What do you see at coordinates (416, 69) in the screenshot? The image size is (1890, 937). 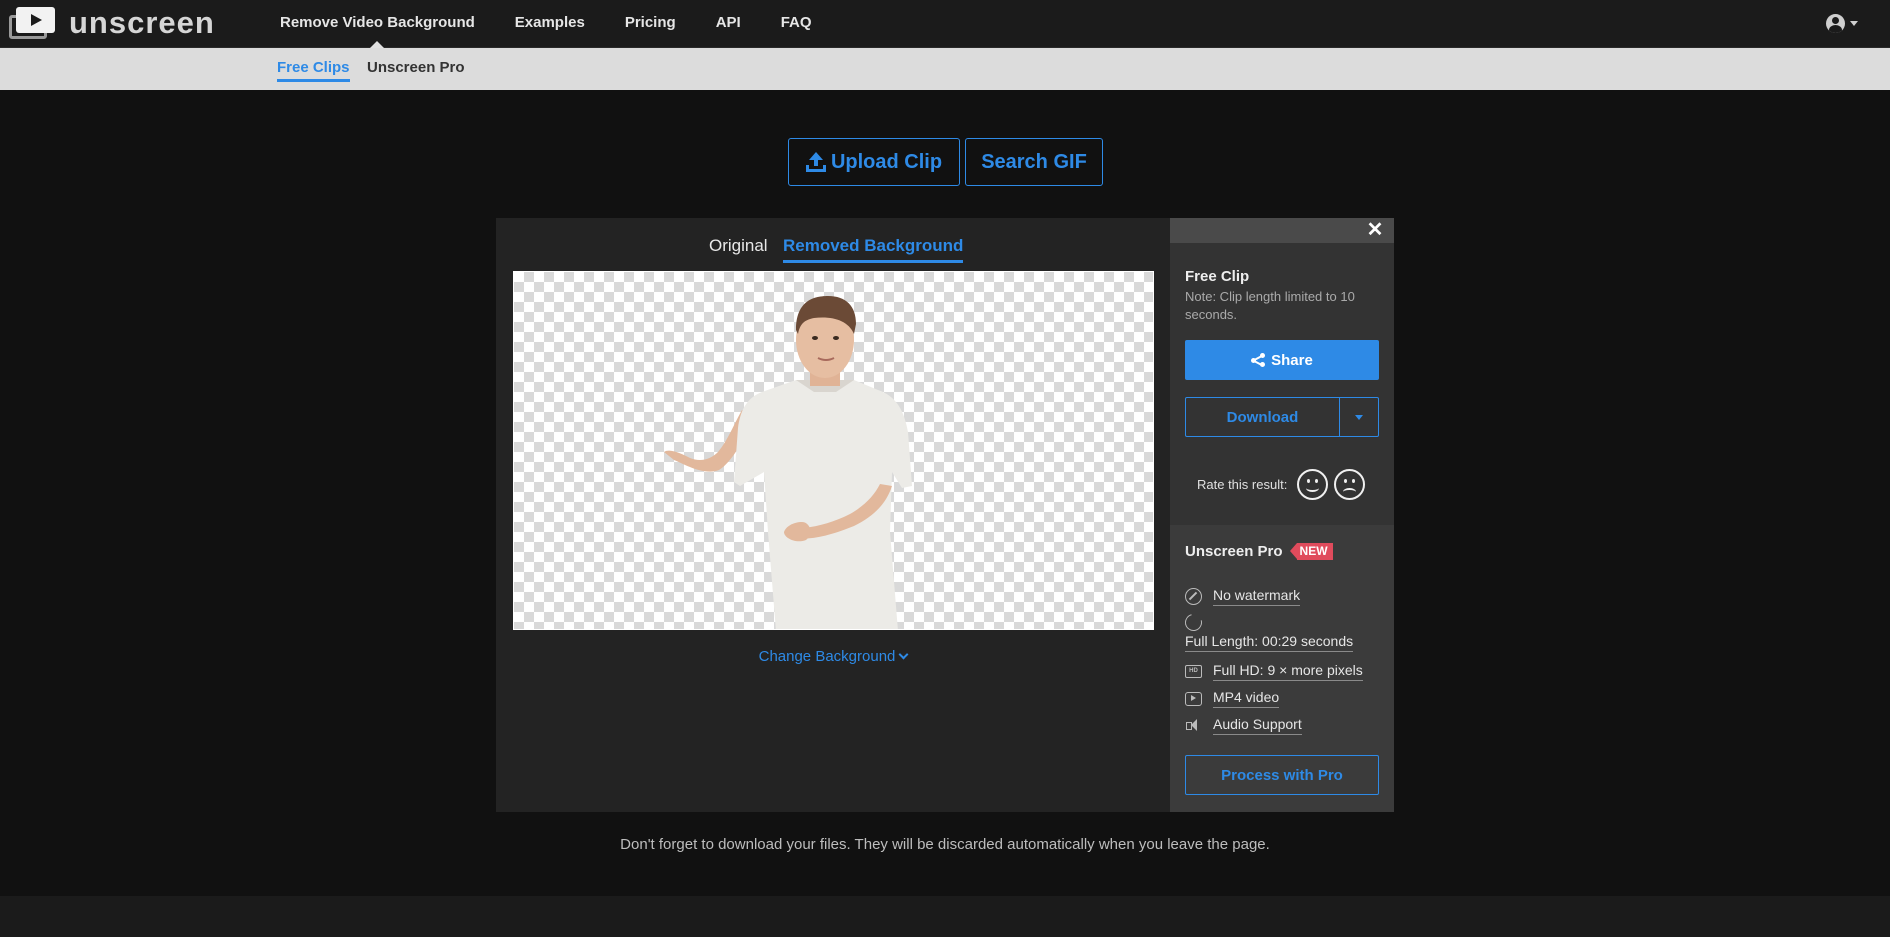 I see `subtab-unscreen-pro: Unscreen Pro` at bounding box center [416, 69].